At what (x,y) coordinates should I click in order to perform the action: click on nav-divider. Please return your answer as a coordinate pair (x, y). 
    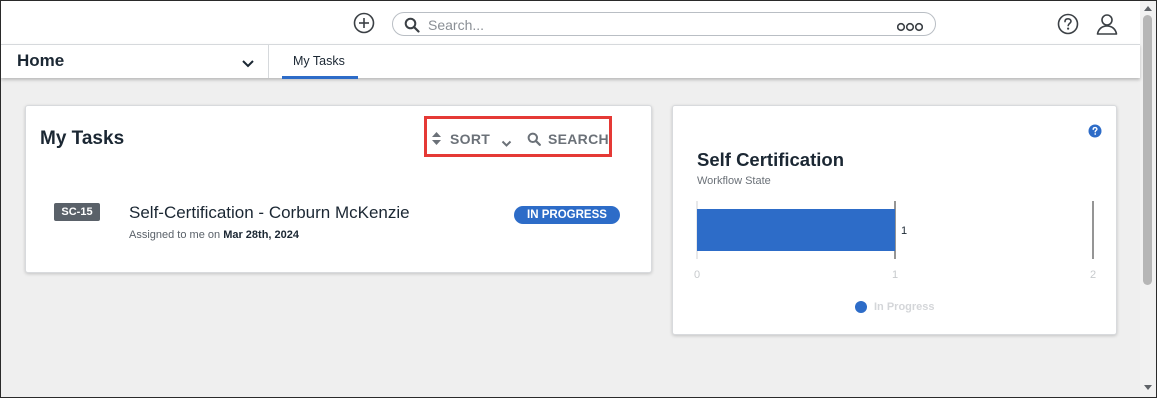
    Looking at the image, I should click on (268, 61).